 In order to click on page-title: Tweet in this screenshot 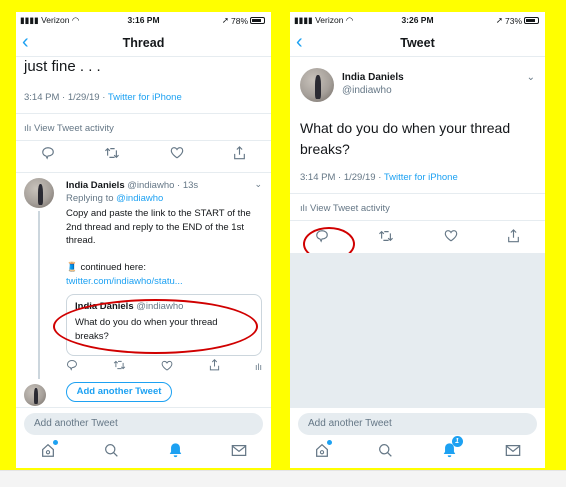, I will do `click(417, 43)`.